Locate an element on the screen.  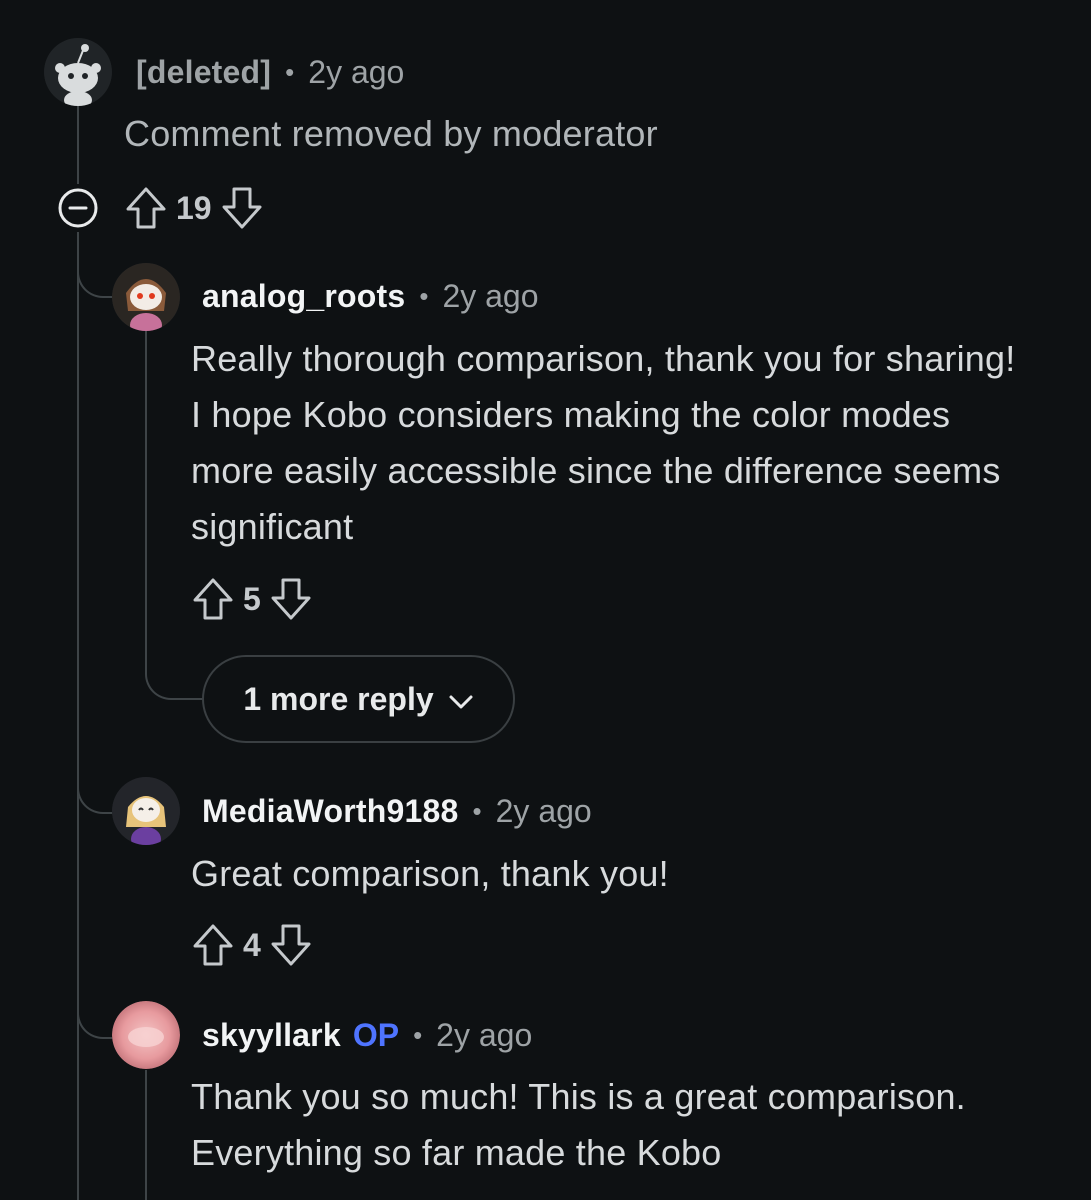
comment-meta: skyyllark OP • 2y ago is located at coordinates (367, 1035).